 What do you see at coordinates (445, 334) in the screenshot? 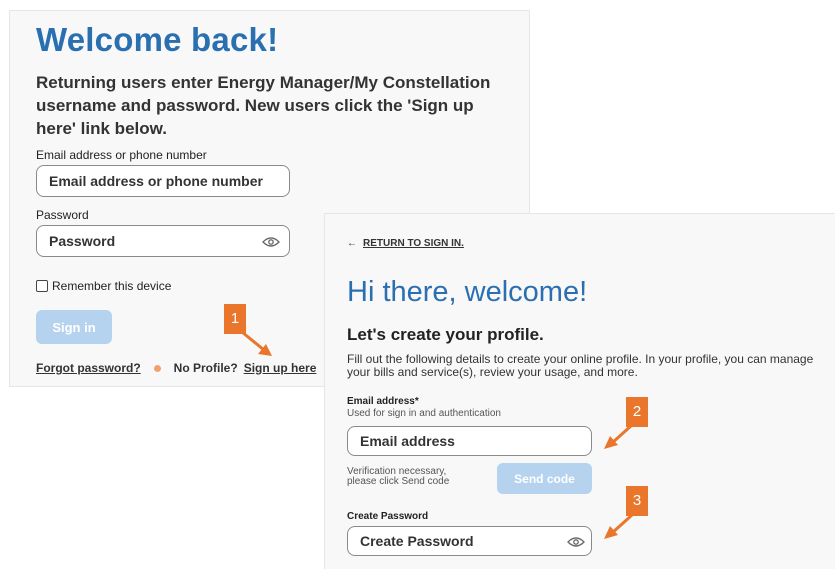
I see `signup-subtitle: Let's create your profile.` at bounding box center [445, 334].